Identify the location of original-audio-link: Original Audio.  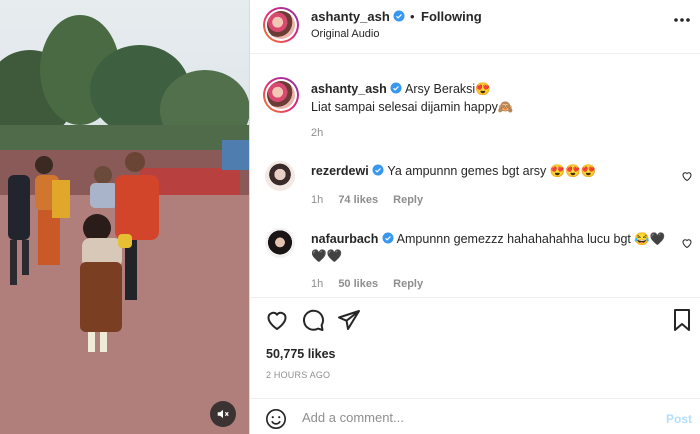
(345, 34).